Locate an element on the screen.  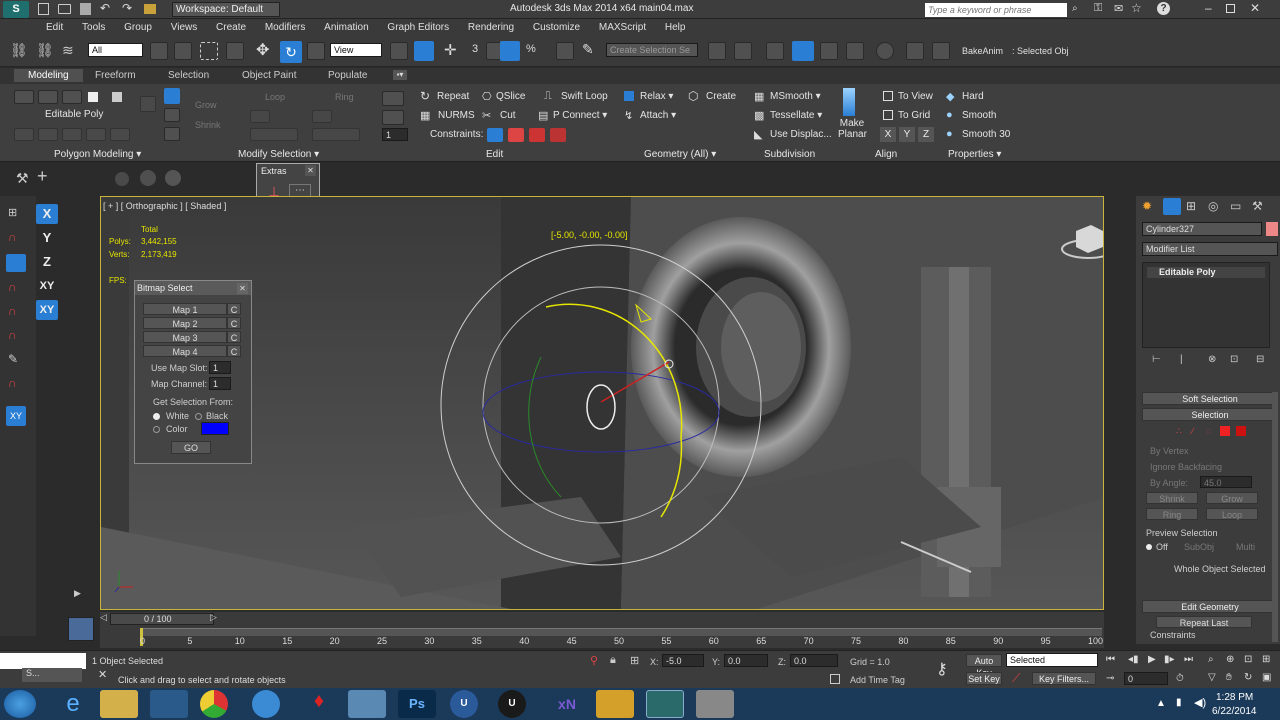
clock-time: 1:28 PM is located at coordinates (1234, 697).